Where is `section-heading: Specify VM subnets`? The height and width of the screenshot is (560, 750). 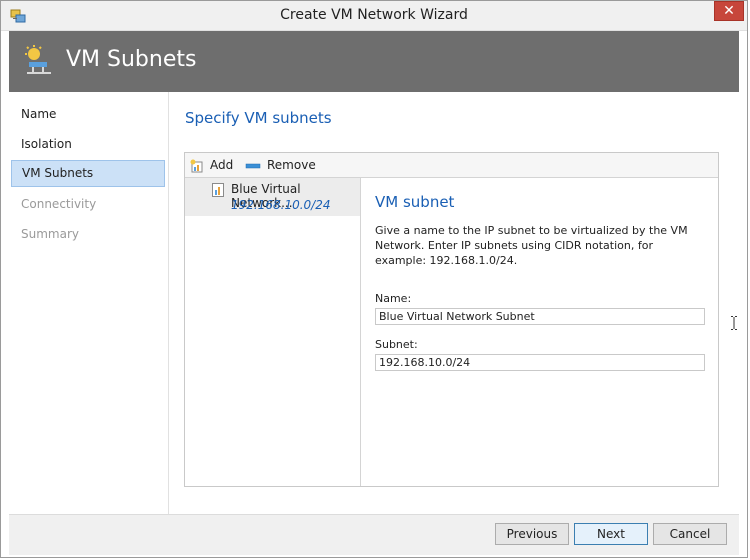
section-heading: Specify VM subnets is located at coordinates (258, 118).